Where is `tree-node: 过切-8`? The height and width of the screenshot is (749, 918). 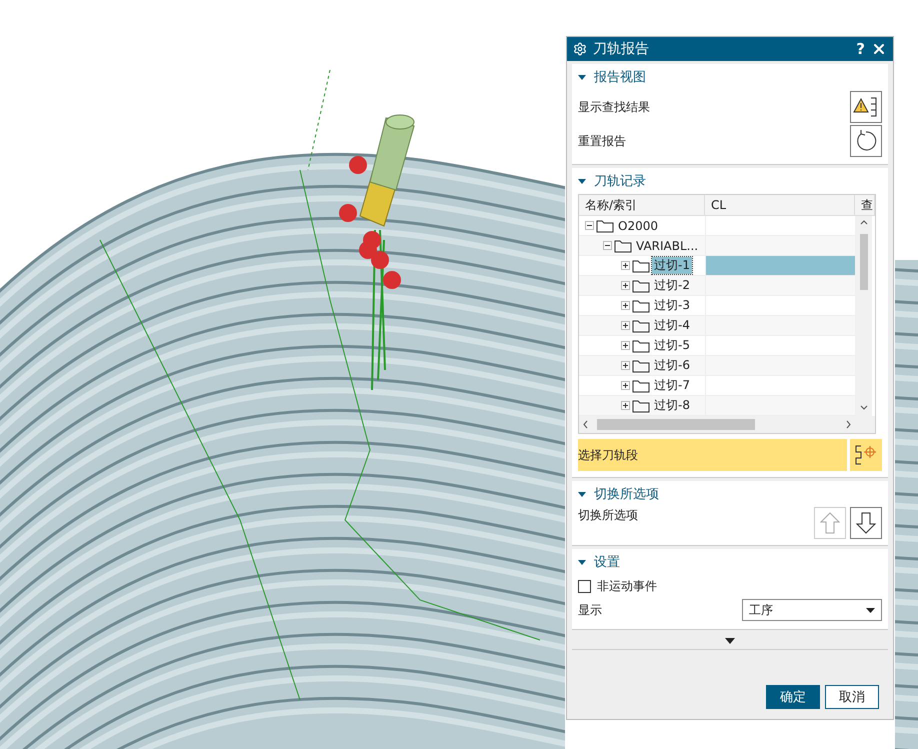 tree-node: 过切-8 is located at coordinates (672, 405).